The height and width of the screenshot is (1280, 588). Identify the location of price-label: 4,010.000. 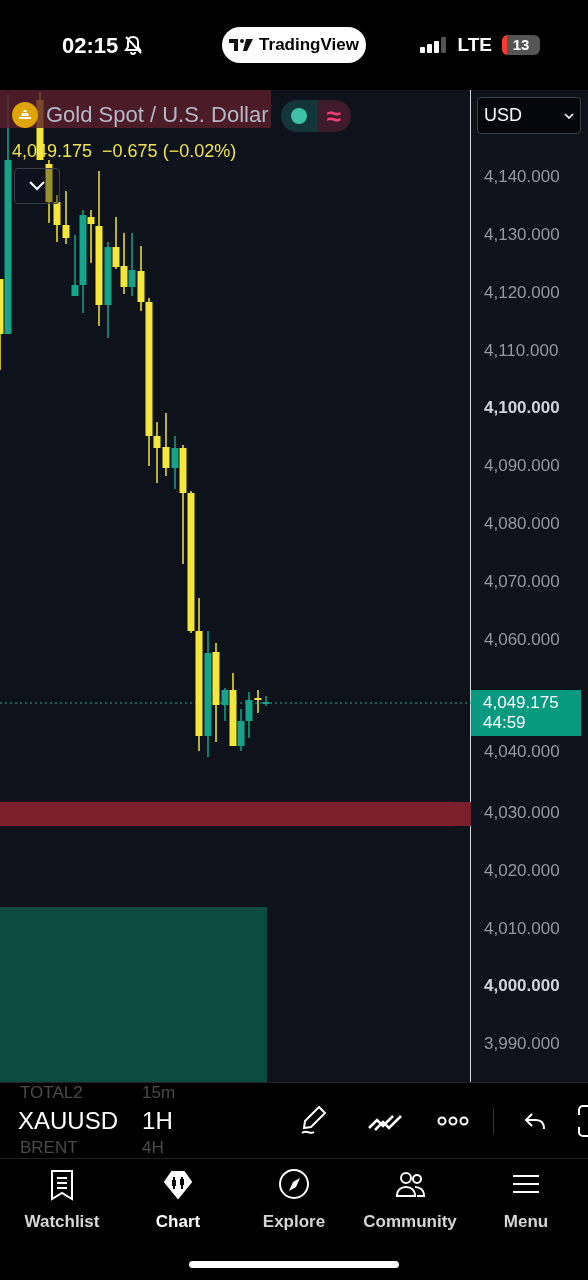
(522, 928).